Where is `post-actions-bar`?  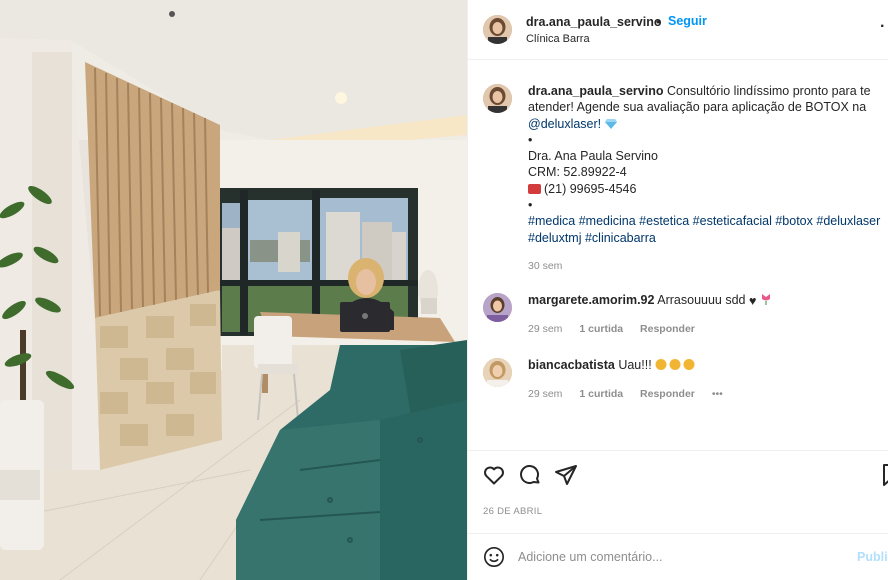
post-actions-bar is located at coordinates (678, 474).